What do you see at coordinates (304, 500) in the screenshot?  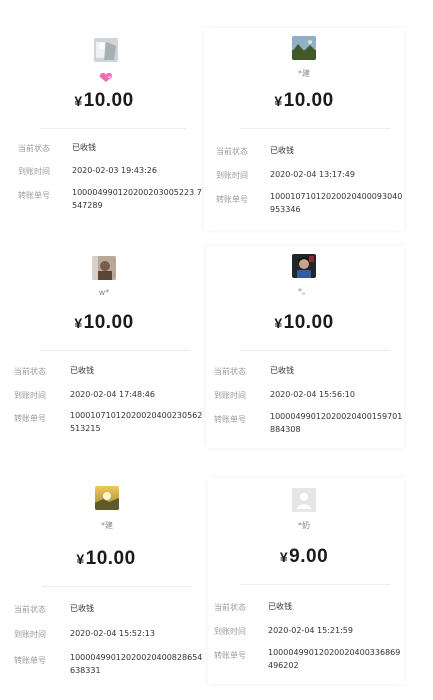 I see `default-user-avatar-icon` at bounding box center [304, 500].